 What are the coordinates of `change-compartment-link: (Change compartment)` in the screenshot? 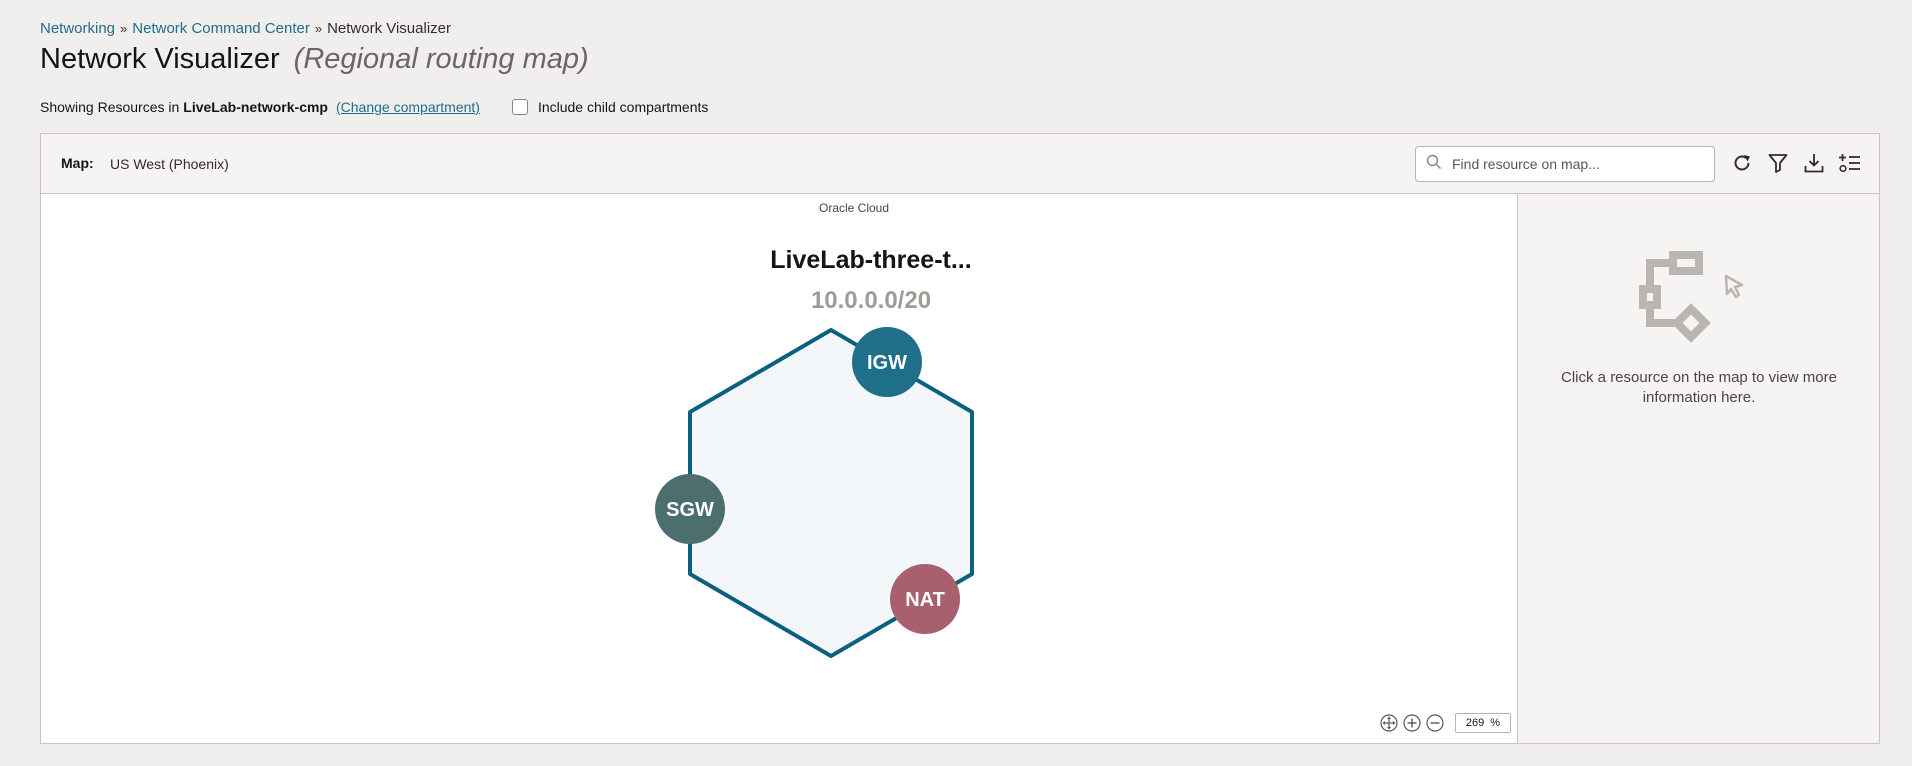 It's located at (408, 107).